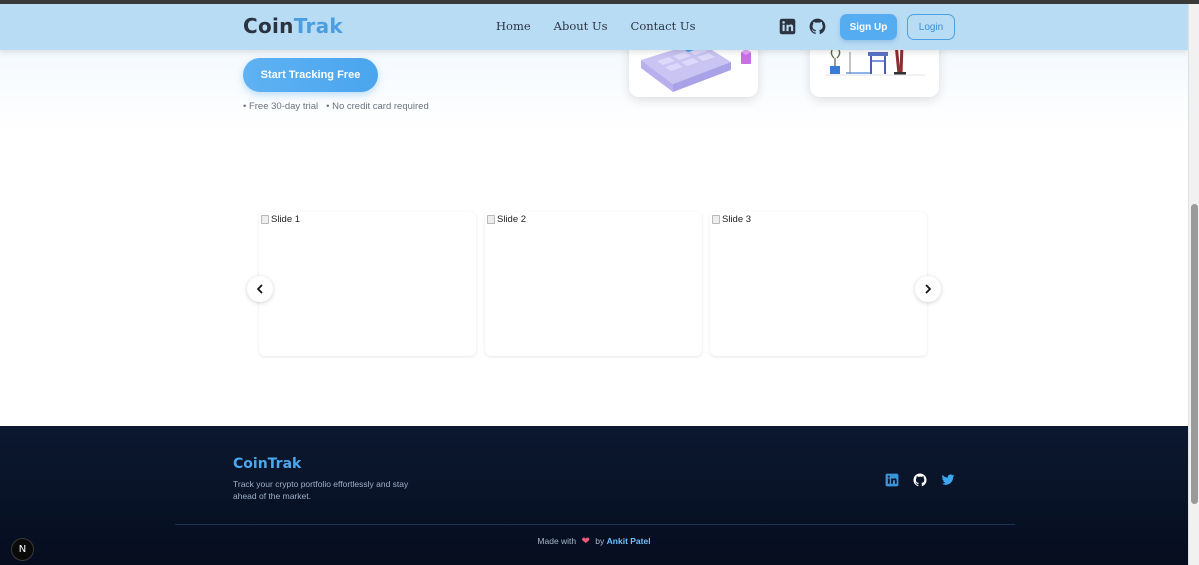 Image resolution: width=1199 pixels, height=565 pixels. I want to click on login-button: Login, so click(931, 27).